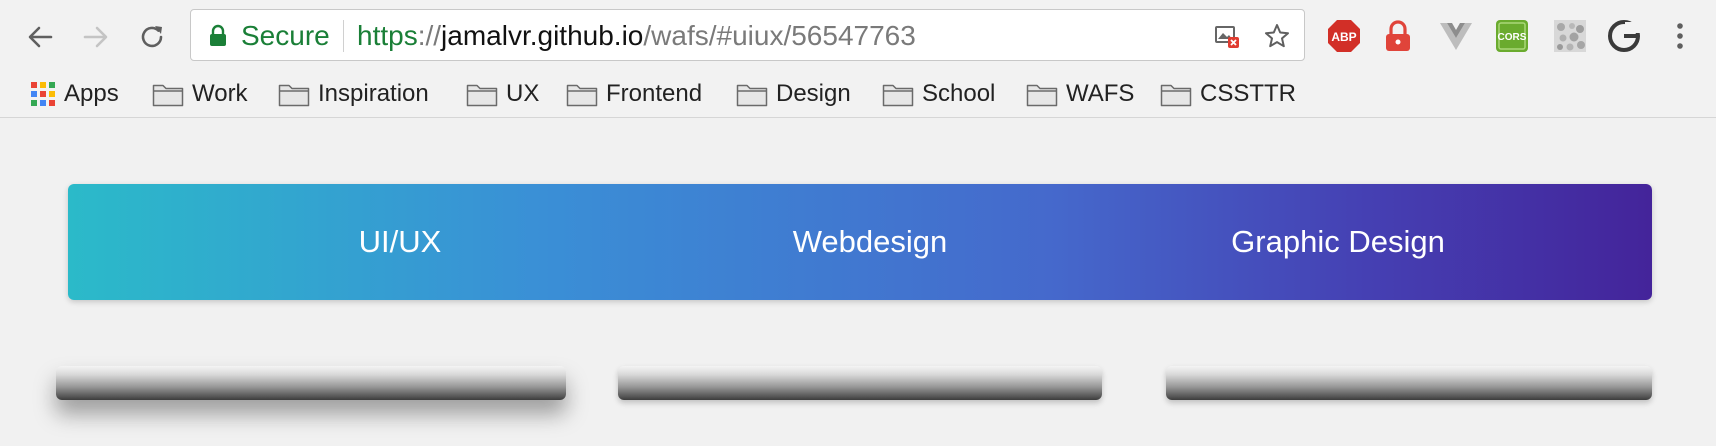  I want to click on omnibox-divider, so click(343, 36).